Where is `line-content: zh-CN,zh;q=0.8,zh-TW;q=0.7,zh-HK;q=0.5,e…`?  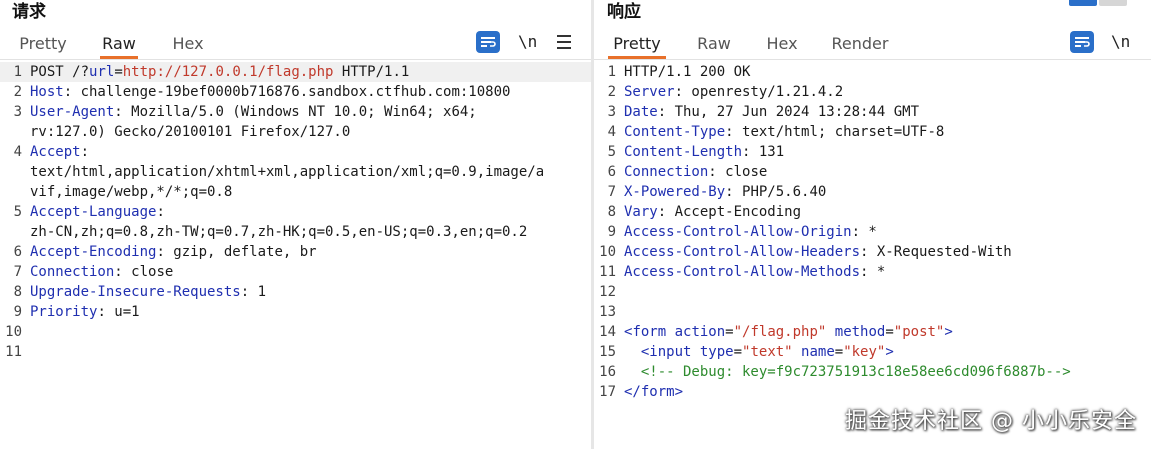
line-content: zh-CN,zh;q=0.8,zh-TW;q=0.7,zh-HK;q=0.5,e… is located at coordinates (278, 232).